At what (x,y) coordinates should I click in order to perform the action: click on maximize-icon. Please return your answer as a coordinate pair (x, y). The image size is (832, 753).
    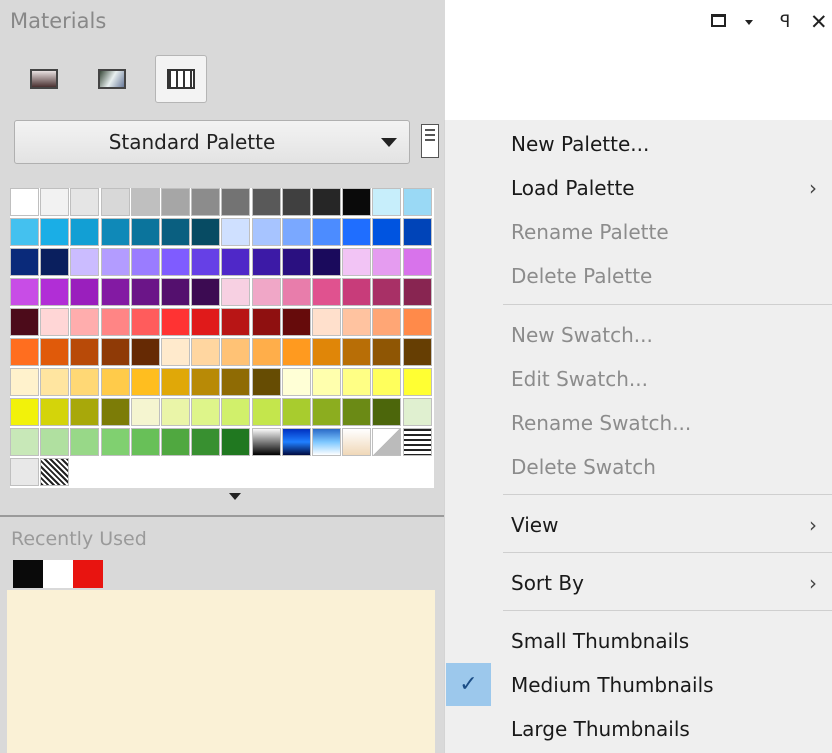
    Looking at the image, I should click on (718, 20).